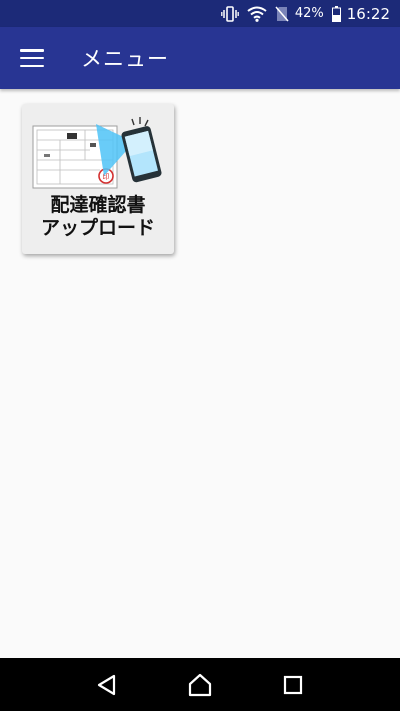  I want to click on svg-text: 印, so click(106, 177).